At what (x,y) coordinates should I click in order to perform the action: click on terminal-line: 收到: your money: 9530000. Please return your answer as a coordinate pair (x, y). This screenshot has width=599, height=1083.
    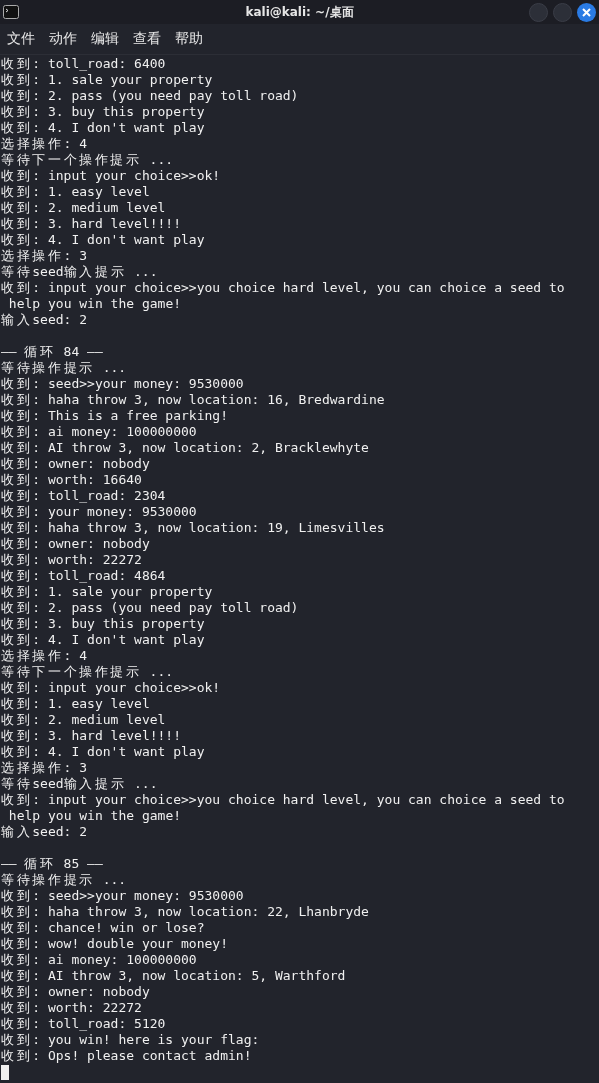
    Looking at the image, I should click on (99, 512).